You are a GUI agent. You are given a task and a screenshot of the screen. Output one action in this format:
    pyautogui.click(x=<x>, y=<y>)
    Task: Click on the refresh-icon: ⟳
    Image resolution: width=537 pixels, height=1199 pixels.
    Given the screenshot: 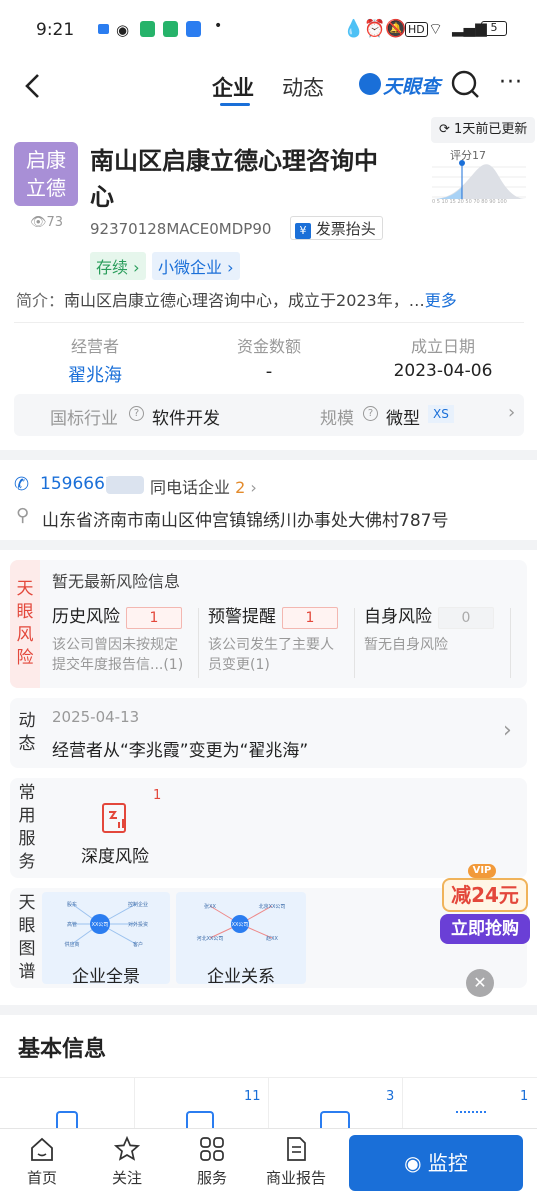 What is the action you would take?
    pyautogui.click(x=444, y=129)
    